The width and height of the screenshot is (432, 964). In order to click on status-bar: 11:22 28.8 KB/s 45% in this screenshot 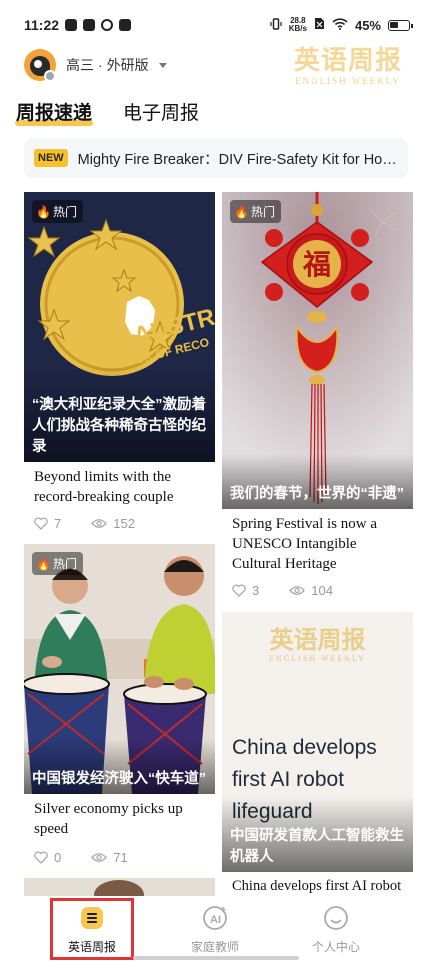, I will do `click(216, 25)`.